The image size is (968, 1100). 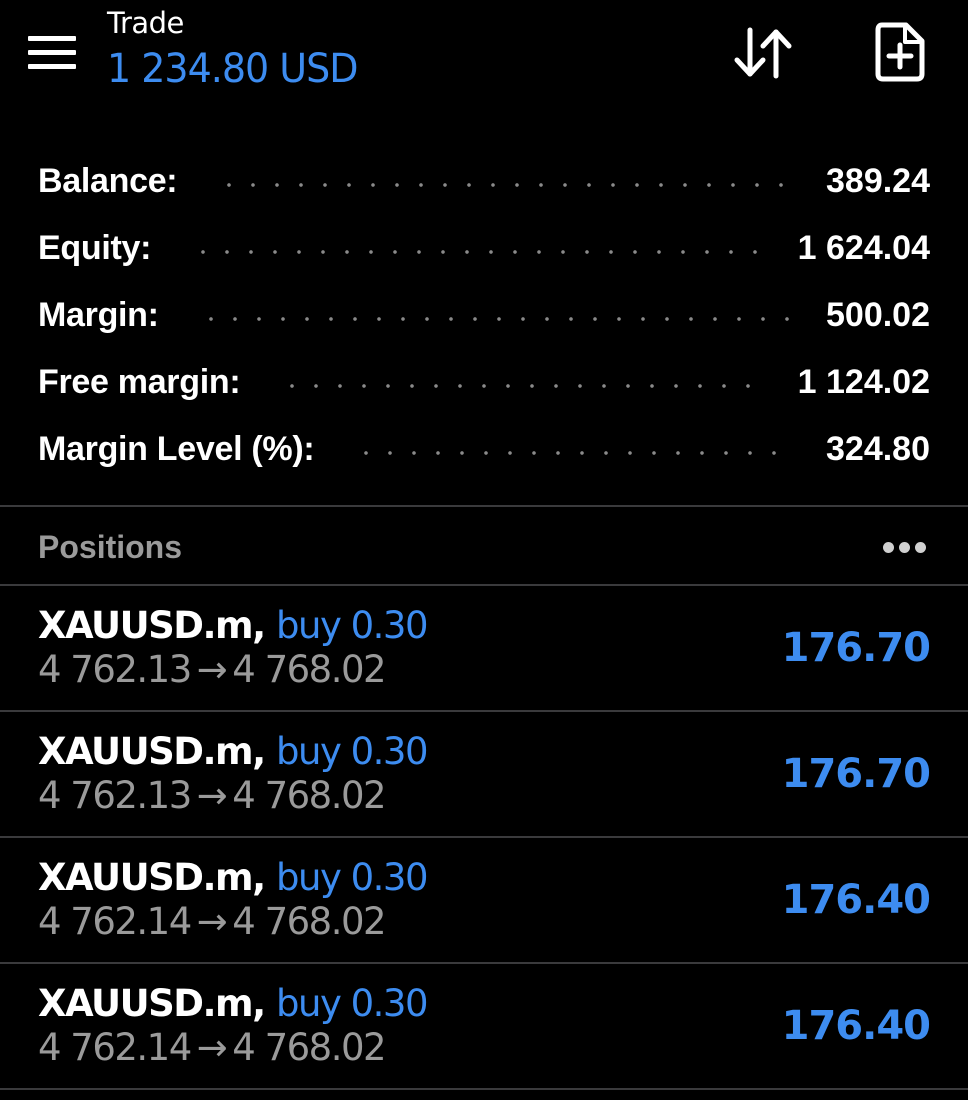 I want to click on summary-value: 1 624.04, so click(x=863, y=248).